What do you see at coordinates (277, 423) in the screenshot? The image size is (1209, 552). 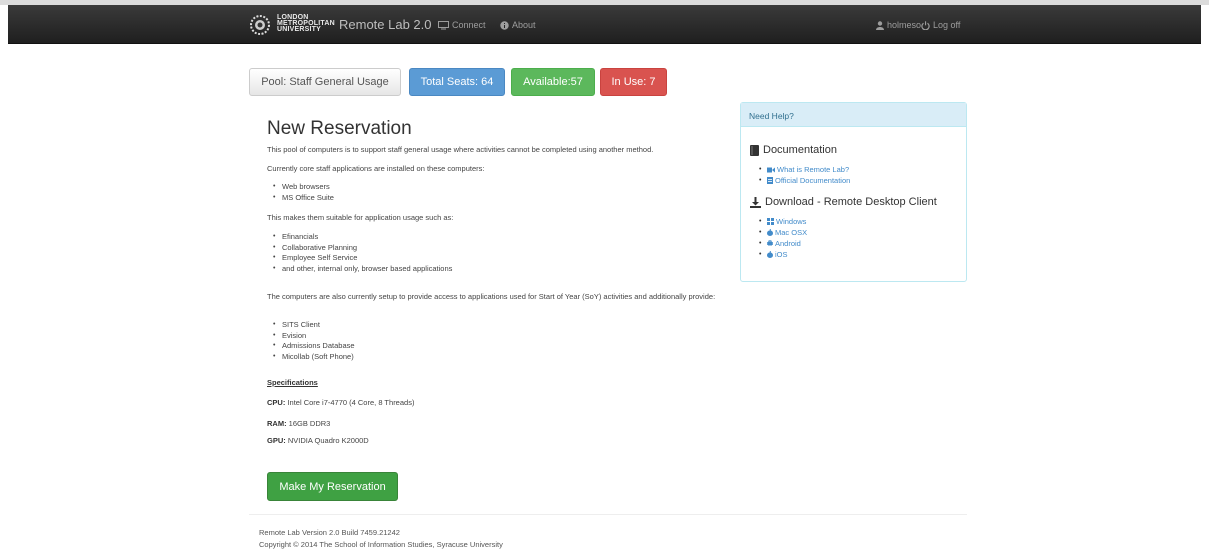 I see `spec-ram-label: RAM:` at bounding box center [277, 423].